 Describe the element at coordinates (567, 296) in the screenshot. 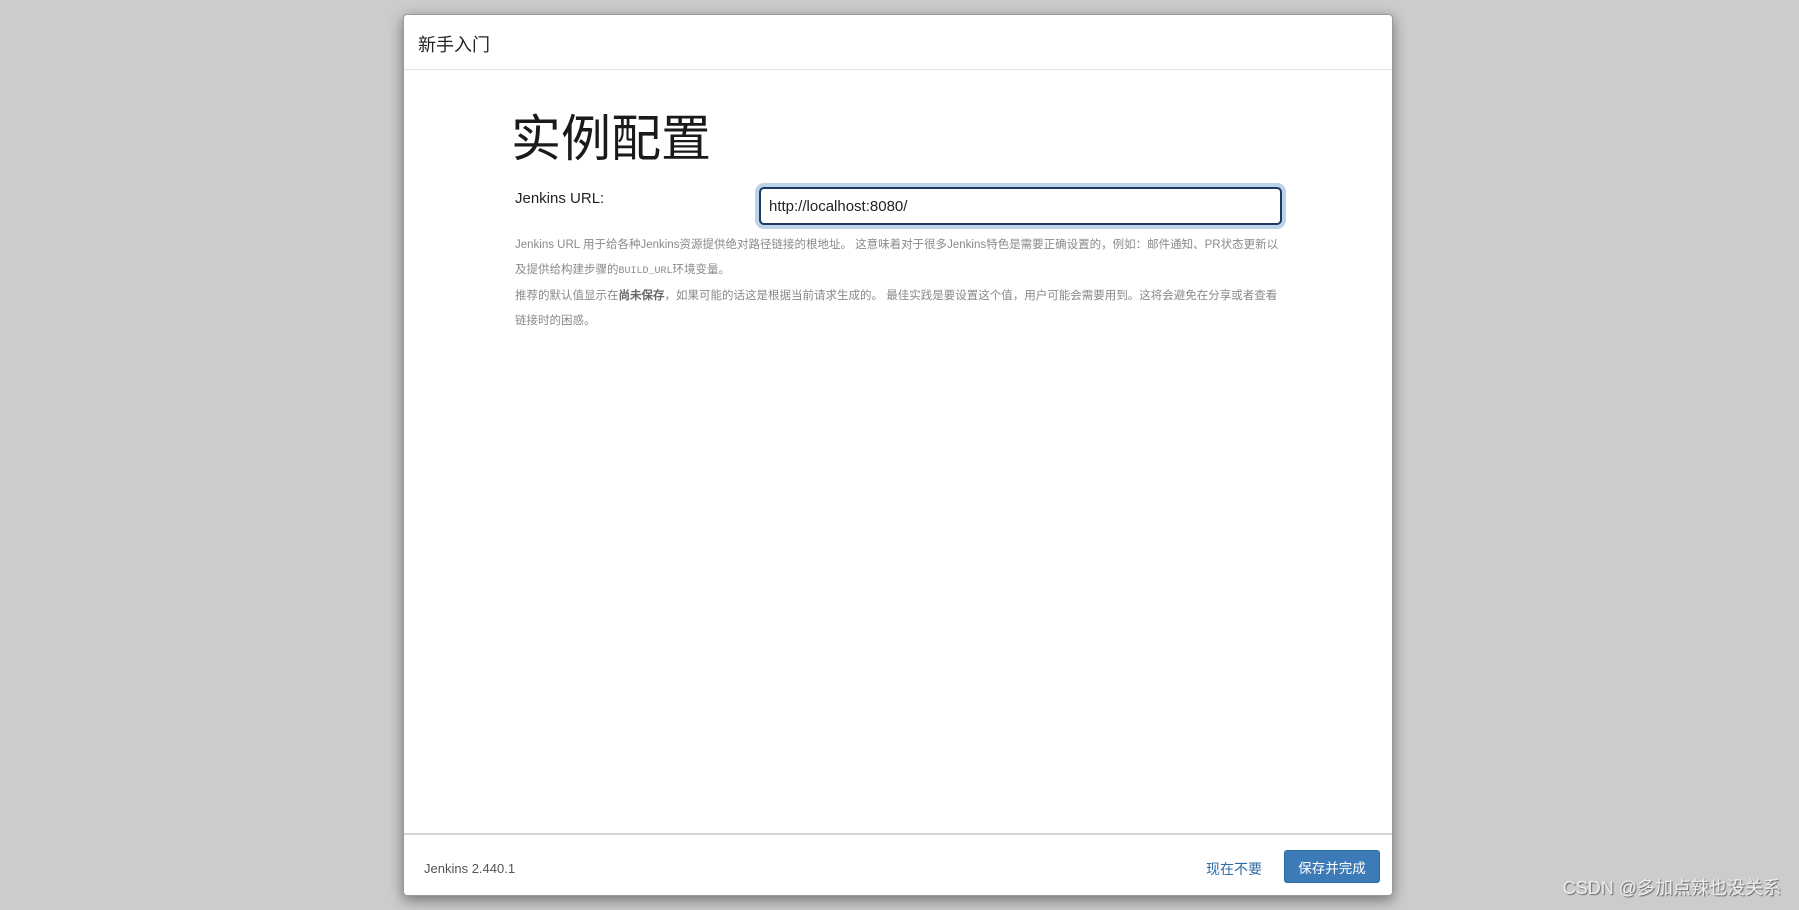

I see `help-text-2a: 推荐的默认值显示在` at that location.